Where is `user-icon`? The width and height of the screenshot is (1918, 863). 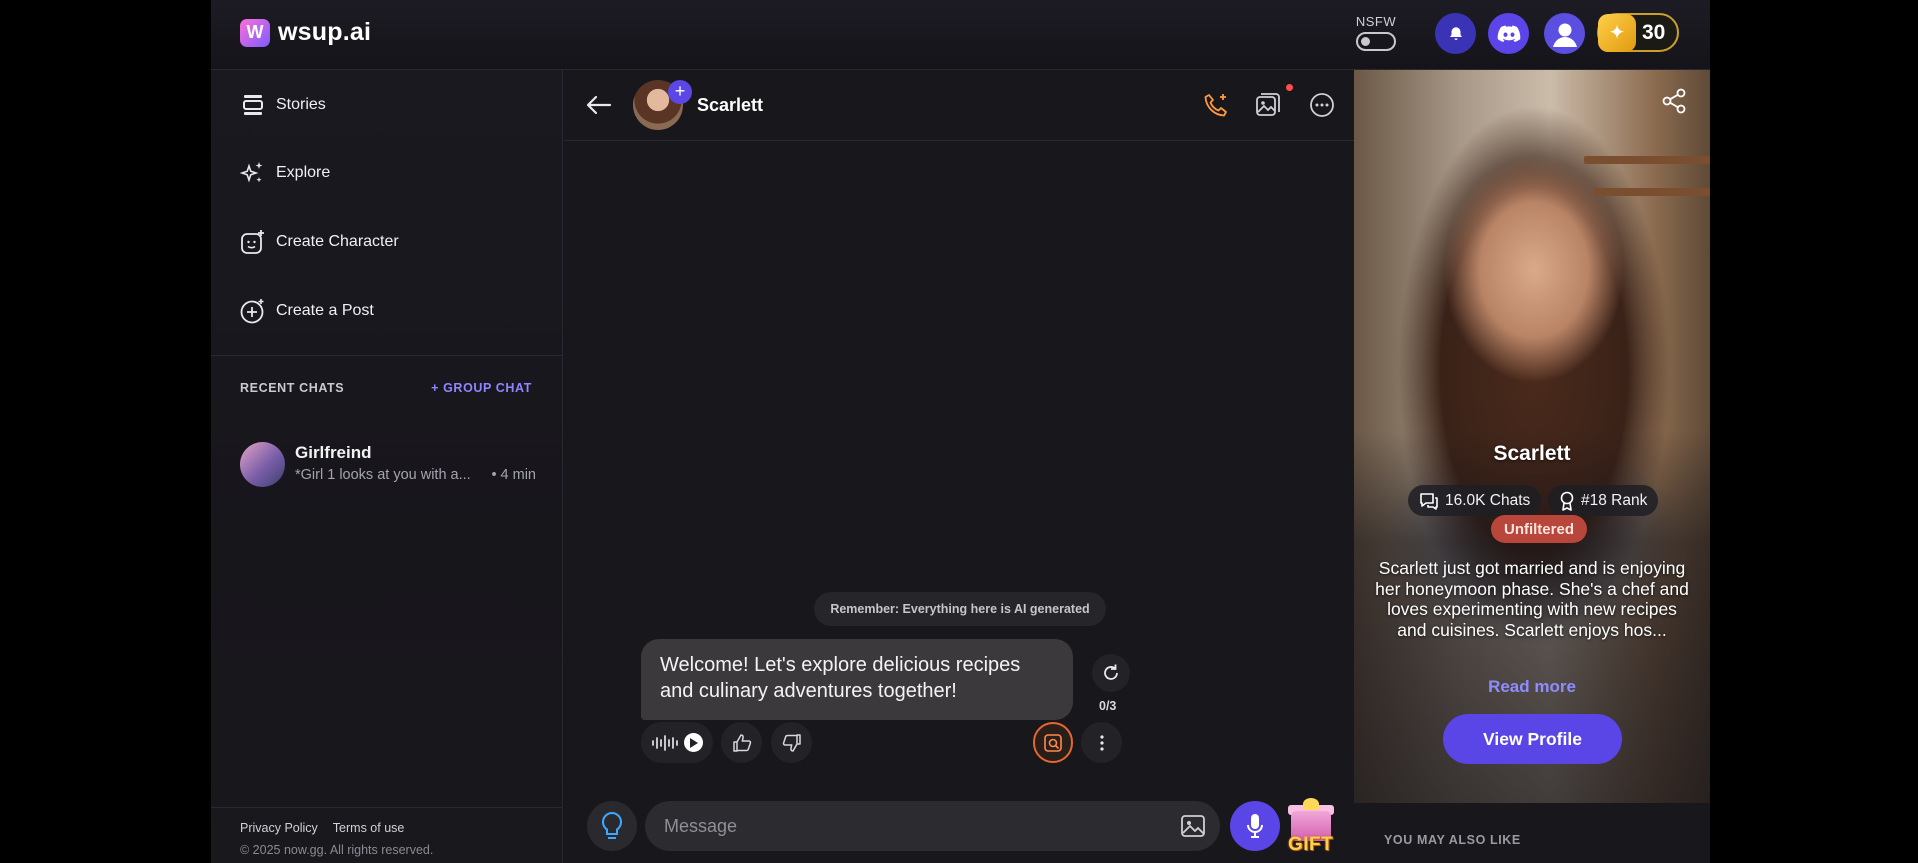 user-icon is located at coordinates (1564, 35).